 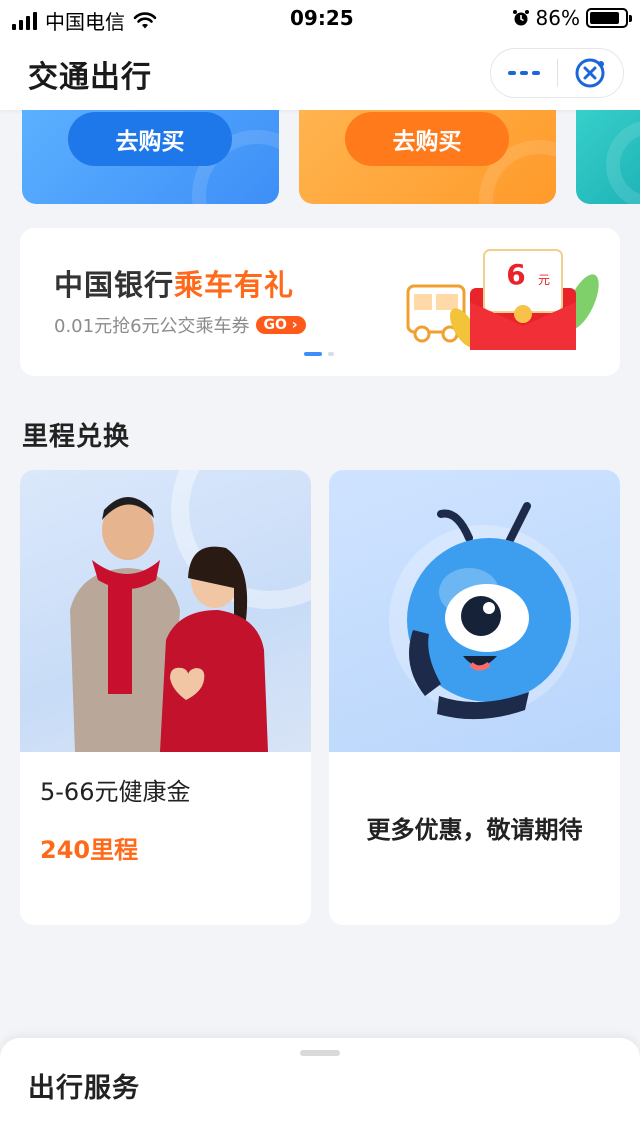 I want to click on section-title-mileage: 里程兑换, so click(x=76, y=437).